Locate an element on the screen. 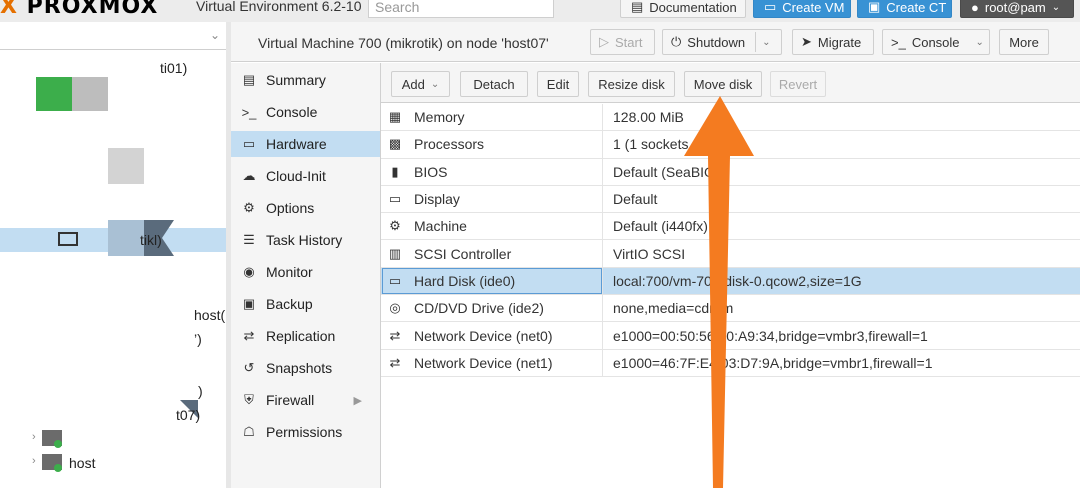 The width and height of the screenshot is (1080, 488). list-icon: ☰ is located at coordinates (249, 239).